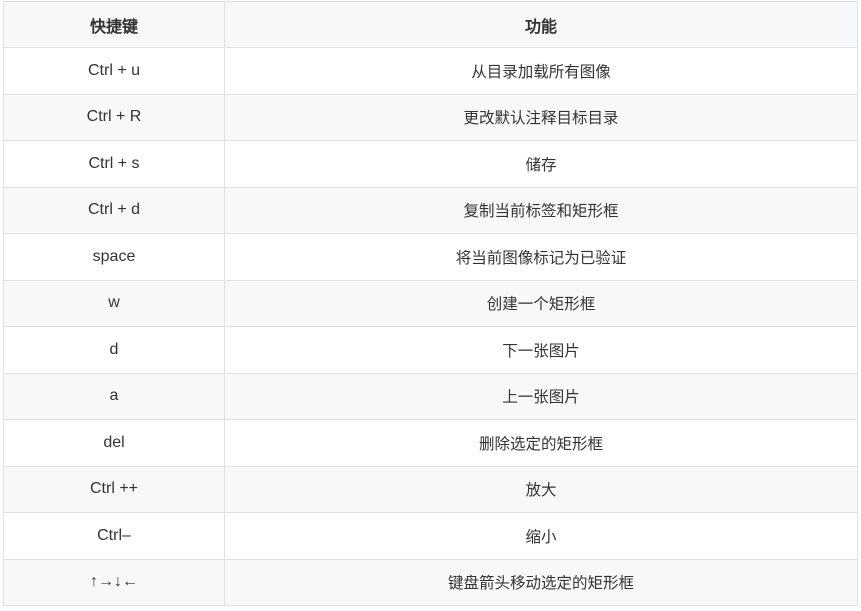  Describe the element at coordinates (541, 396) in the screenshot. I see `function-cell: 上一张图片` at that location.